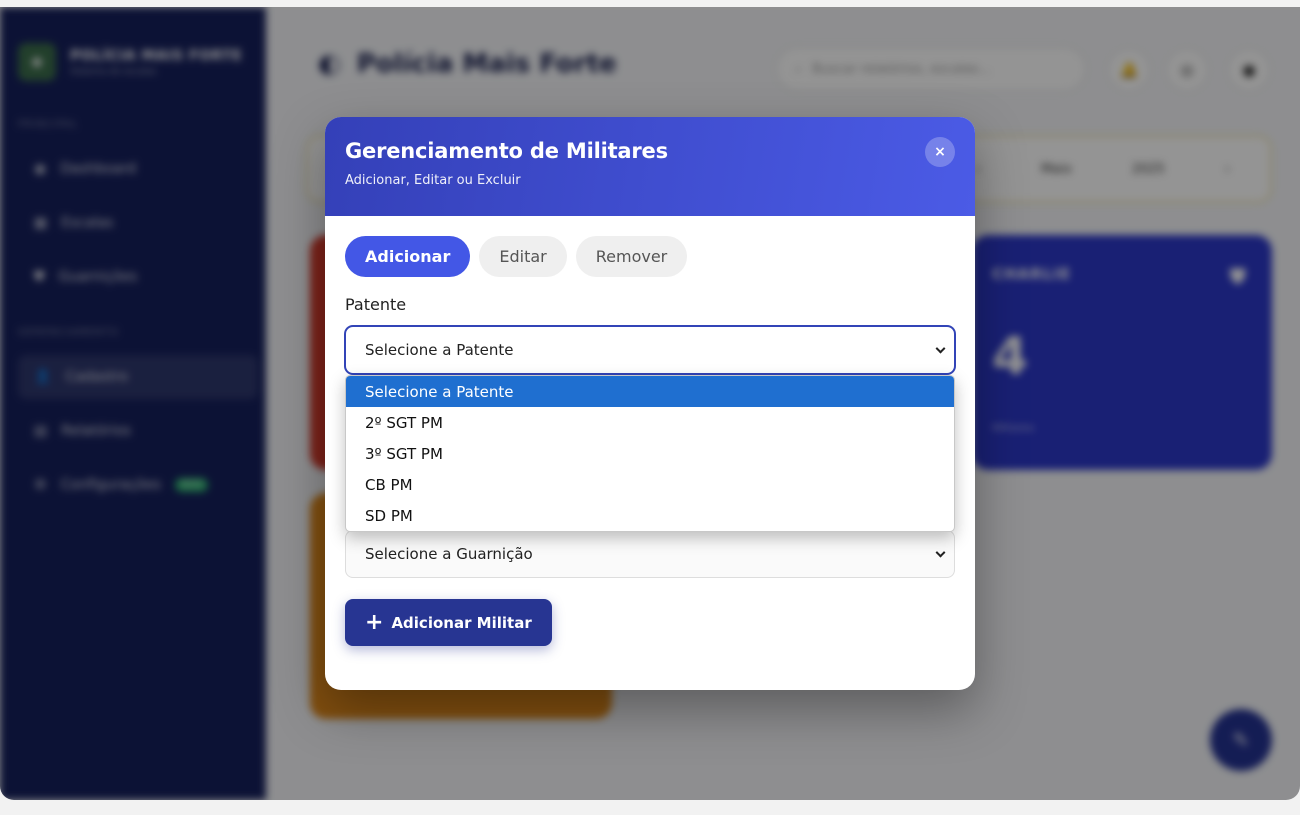 This screenshot has width=1300, height=815. Describe the element at coordinates (449, 554) in the screenshot. I see `guarnicao-select-value: Selecione a Guarnição` at that location.